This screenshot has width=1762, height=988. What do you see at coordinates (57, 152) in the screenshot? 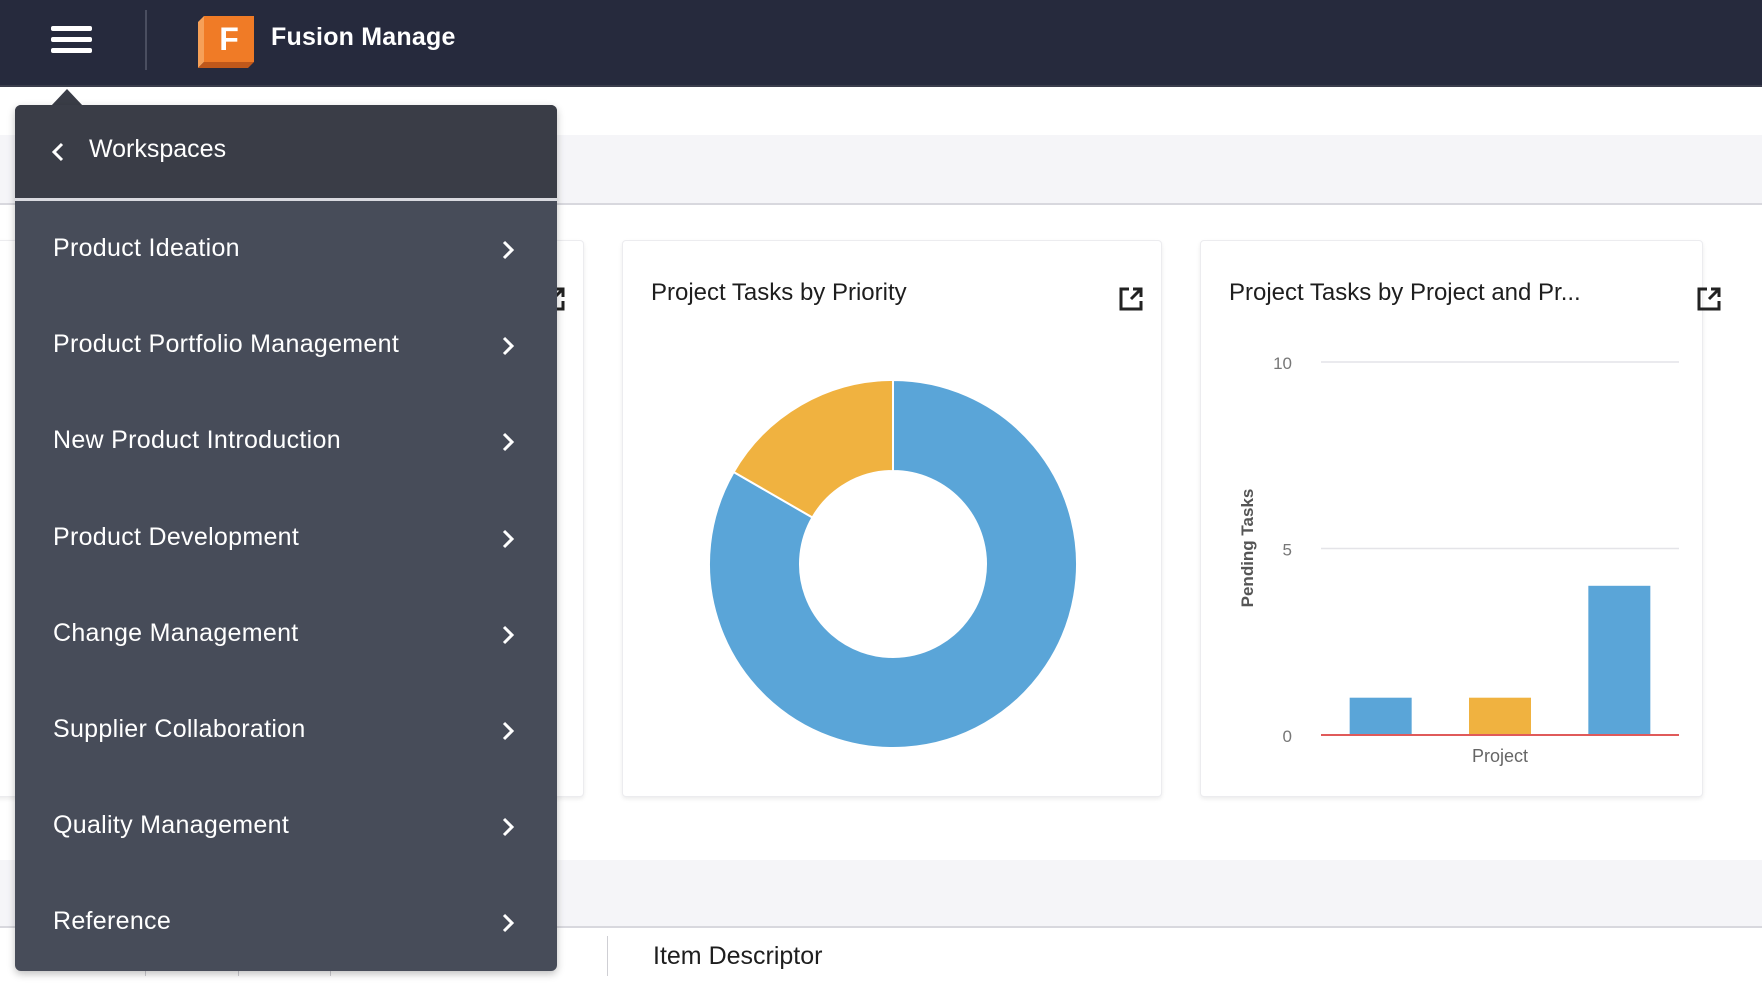
I see `chevron-left-icon` at bounding box center [57, 152].